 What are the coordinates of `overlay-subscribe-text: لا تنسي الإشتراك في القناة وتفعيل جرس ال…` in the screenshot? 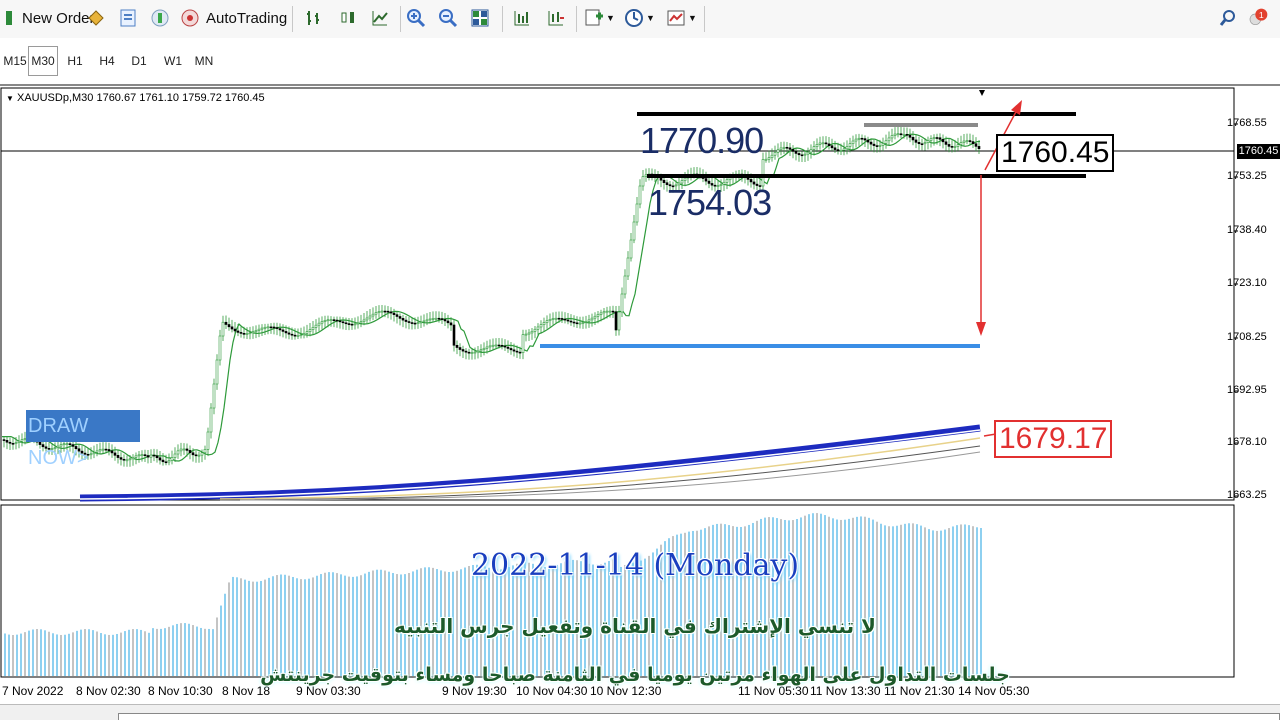 It's located at (635, 626).